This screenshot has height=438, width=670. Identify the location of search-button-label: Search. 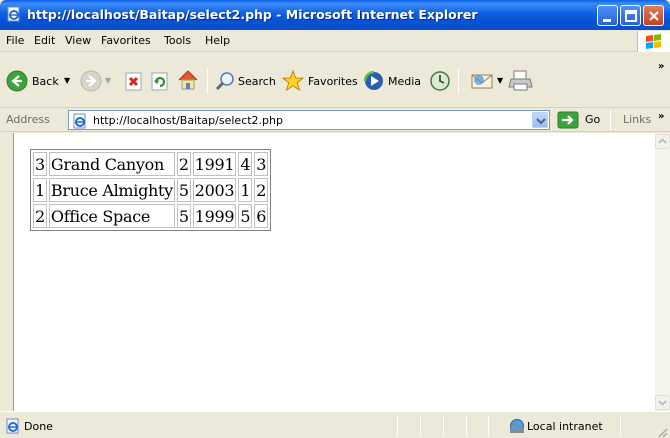
(257, 81).